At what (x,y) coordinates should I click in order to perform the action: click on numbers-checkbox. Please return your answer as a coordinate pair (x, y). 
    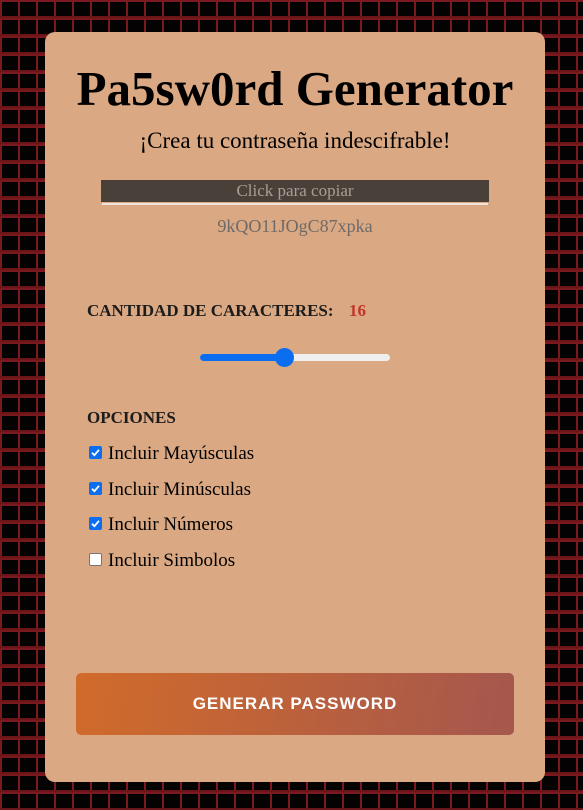
    Looking at the image, I should click on (95, 523).